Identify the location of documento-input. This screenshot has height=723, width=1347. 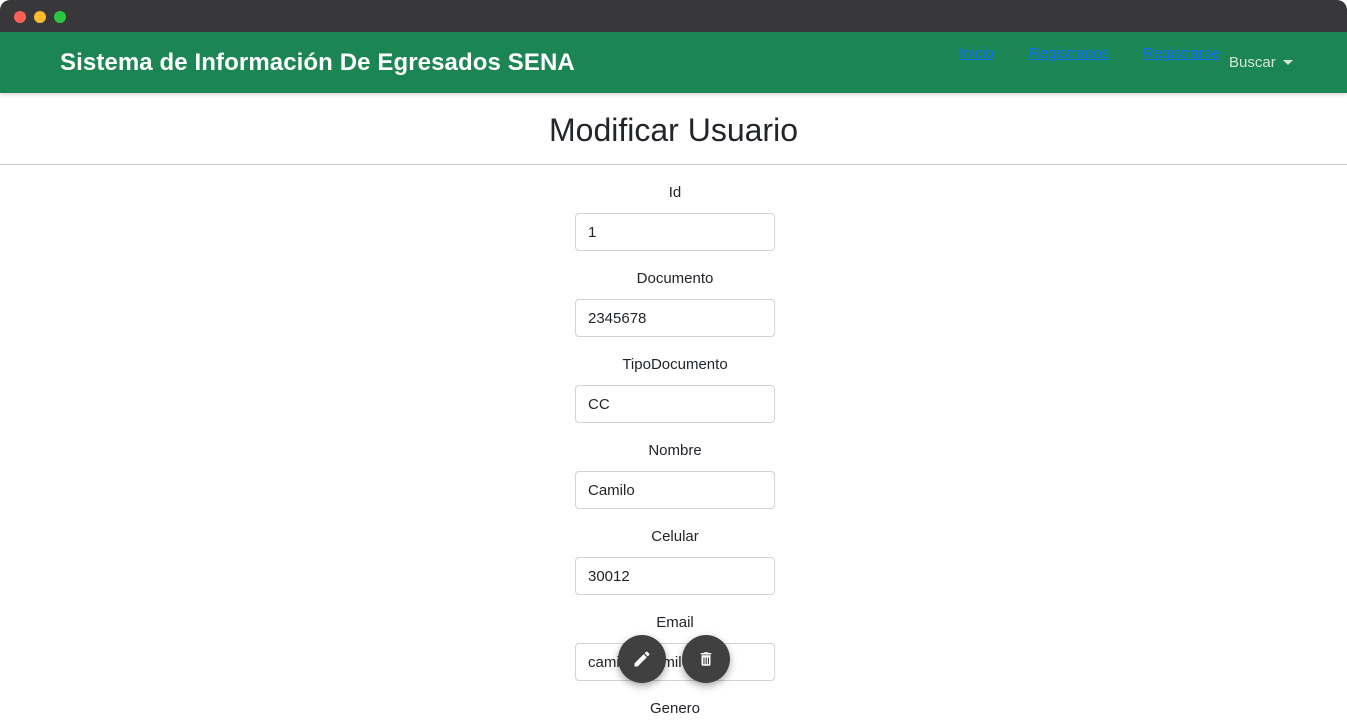
(675, 318).